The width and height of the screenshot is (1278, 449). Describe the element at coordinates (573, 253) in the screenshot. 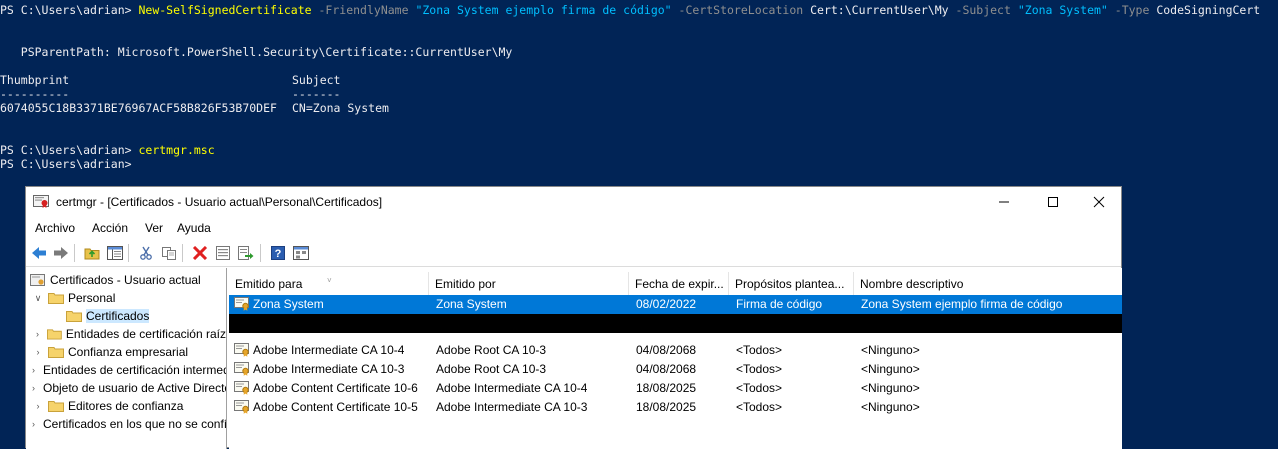

I see `toolbar: ?` at that location.